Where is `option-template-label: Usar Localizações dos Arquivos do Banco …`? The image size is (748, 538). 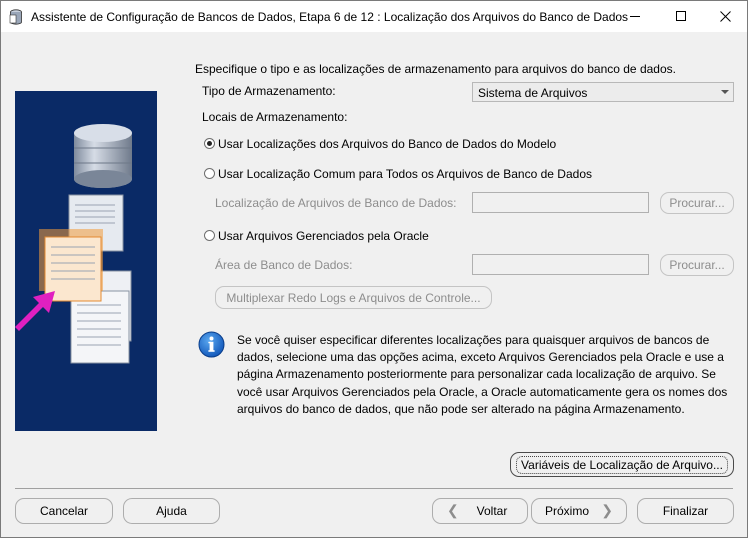 option-template-label: Usar Localizações dos Arquivos do Banco … is located at coordinates (387, 144).